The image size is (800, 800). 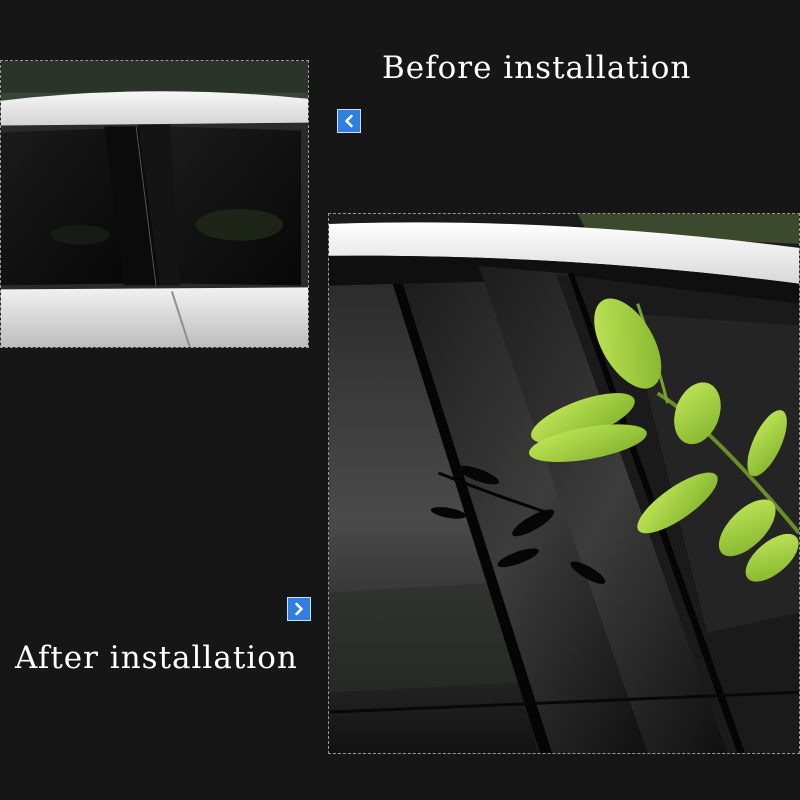 I want to click on before-car-window-illustration, so click(x=154, y=204).